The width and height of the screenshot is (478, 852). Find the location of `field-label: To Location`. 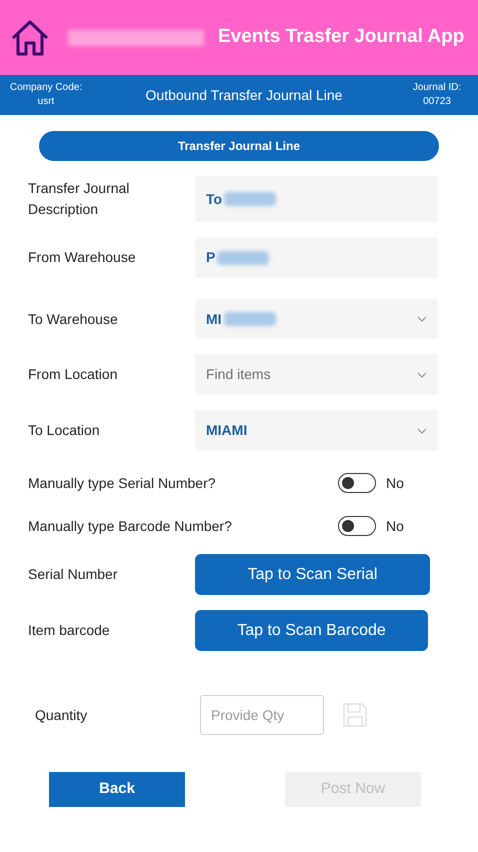

field-label: To Location is located at coordinates (64, 430).